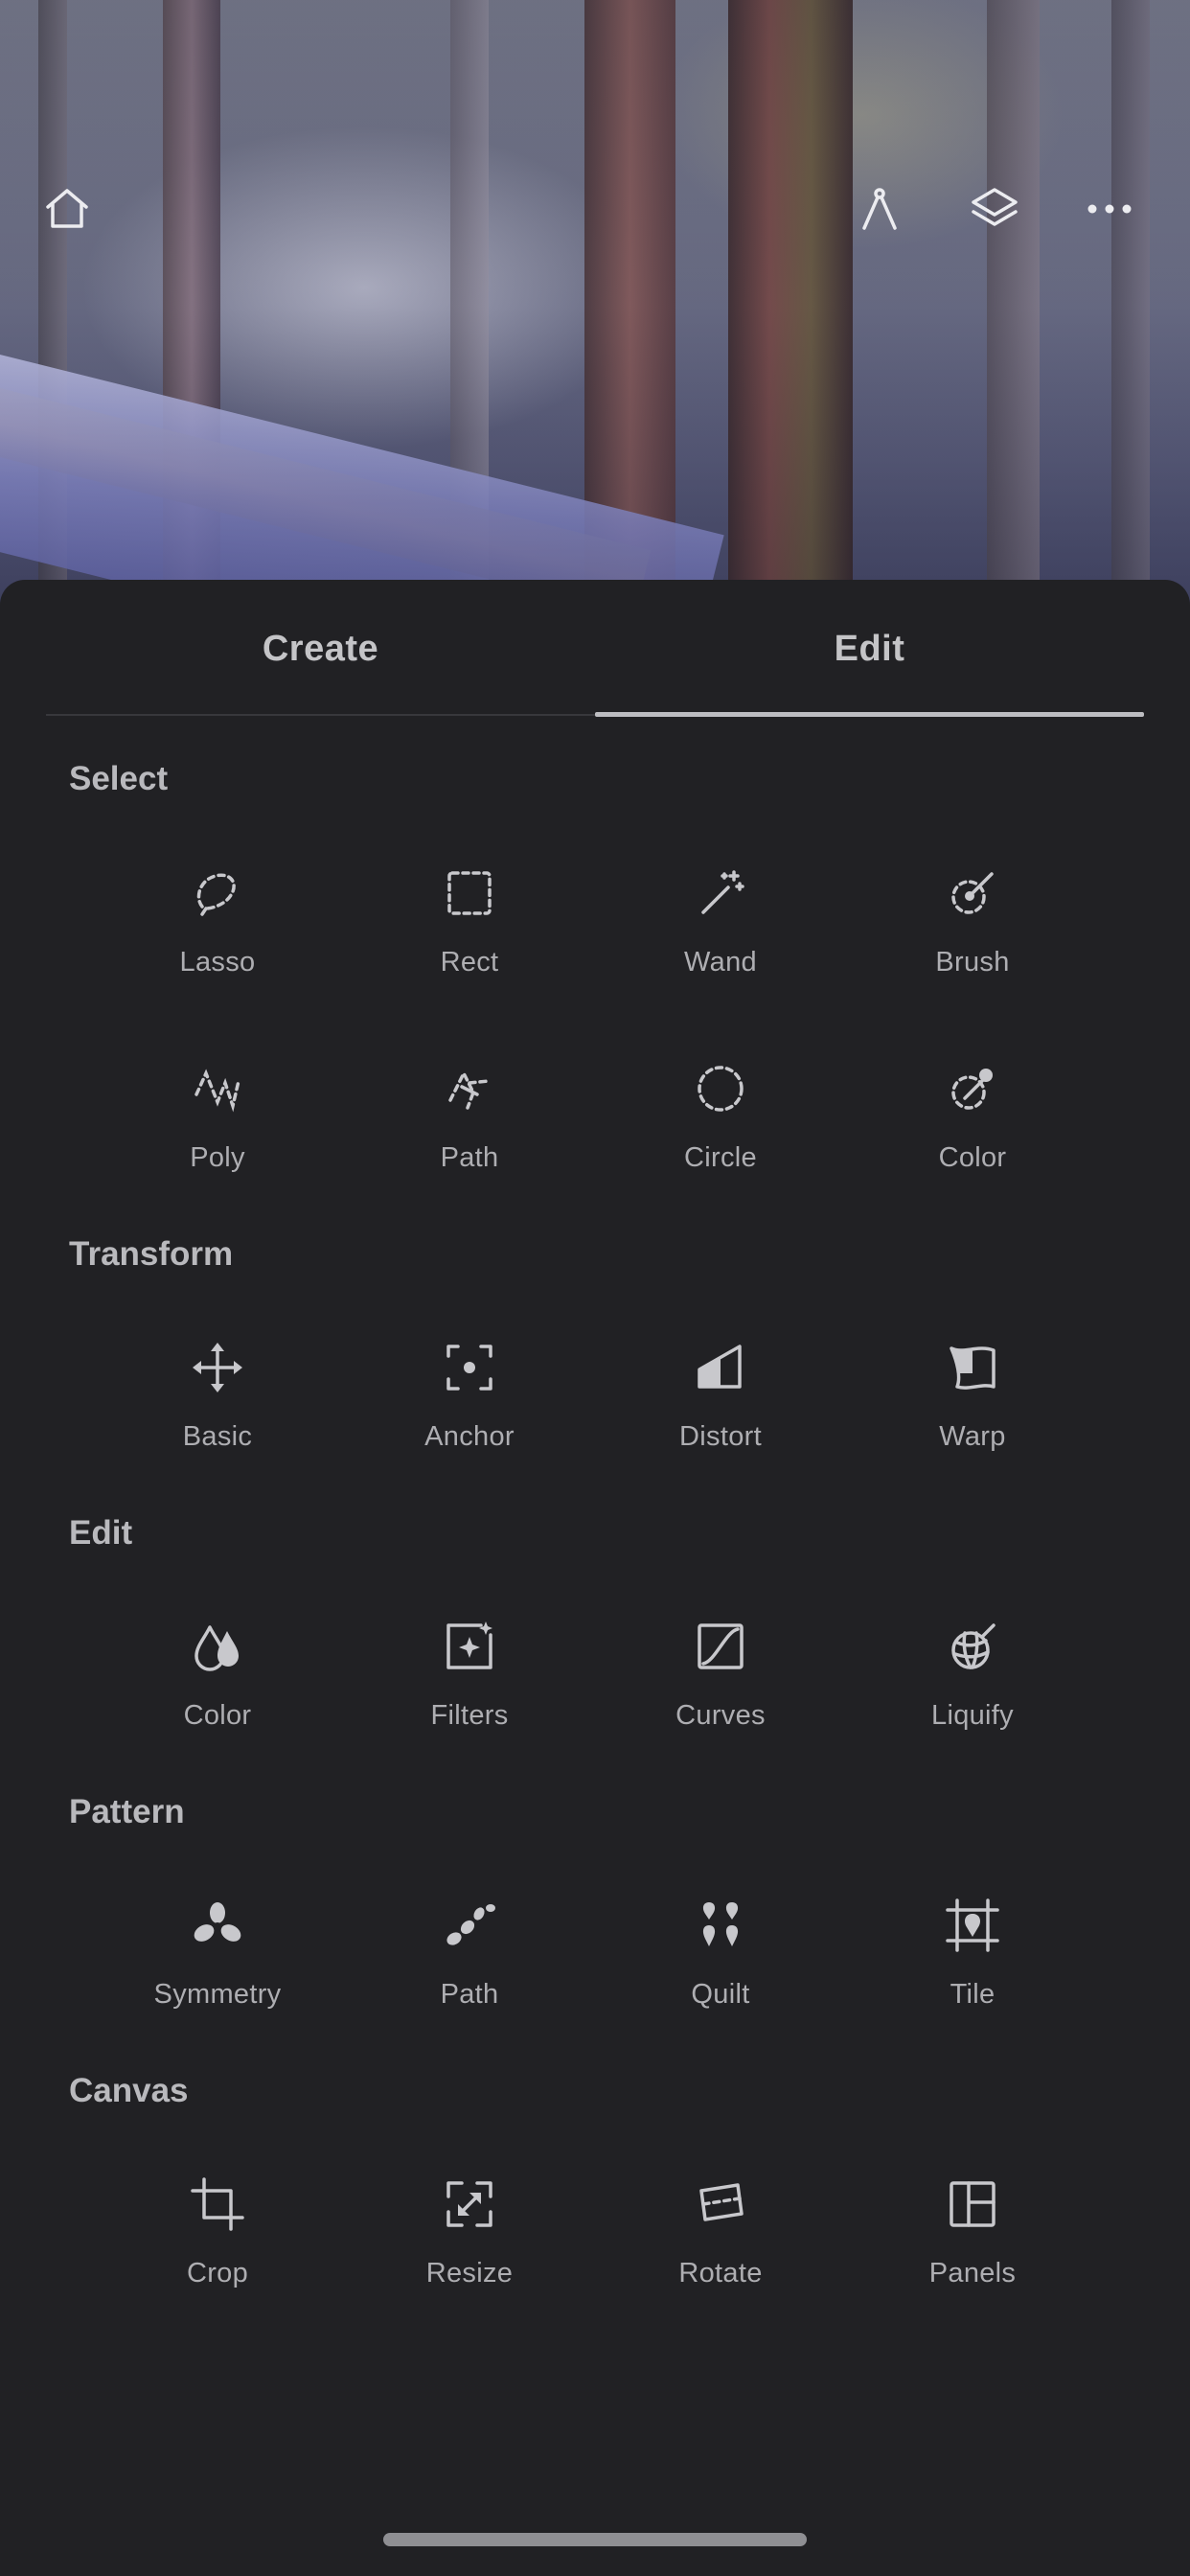  I want to click on tool-resize: Resize, so click(470, 2252).